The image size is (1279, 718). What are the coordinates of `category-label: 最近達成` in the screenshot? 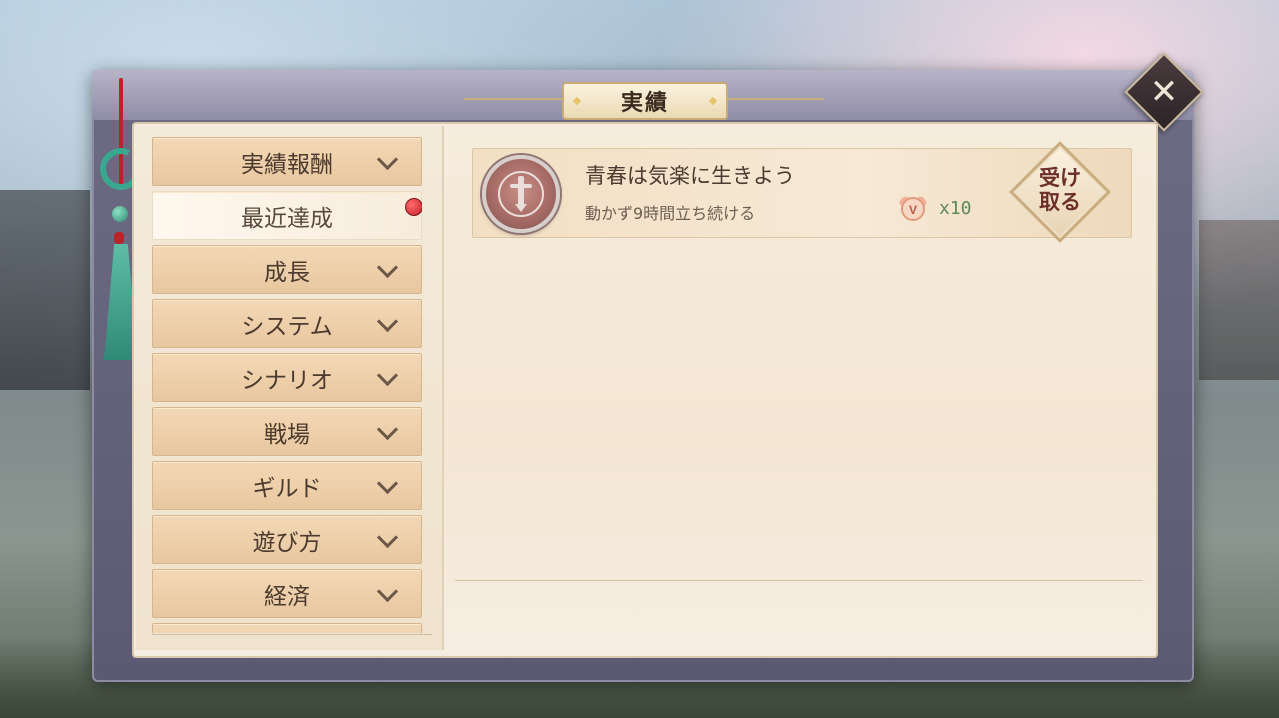 It's located at (287, 218).